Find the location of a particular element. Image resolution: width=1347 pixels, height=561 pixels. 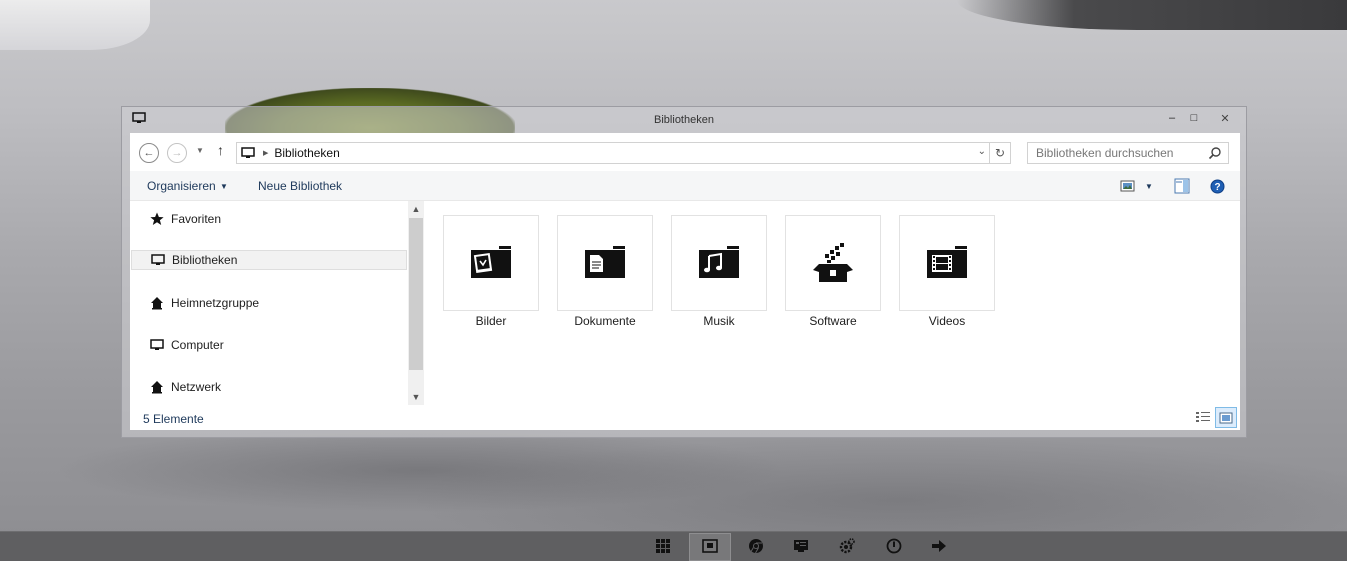

up-button: ↑ is located at coordinates (220, 150).